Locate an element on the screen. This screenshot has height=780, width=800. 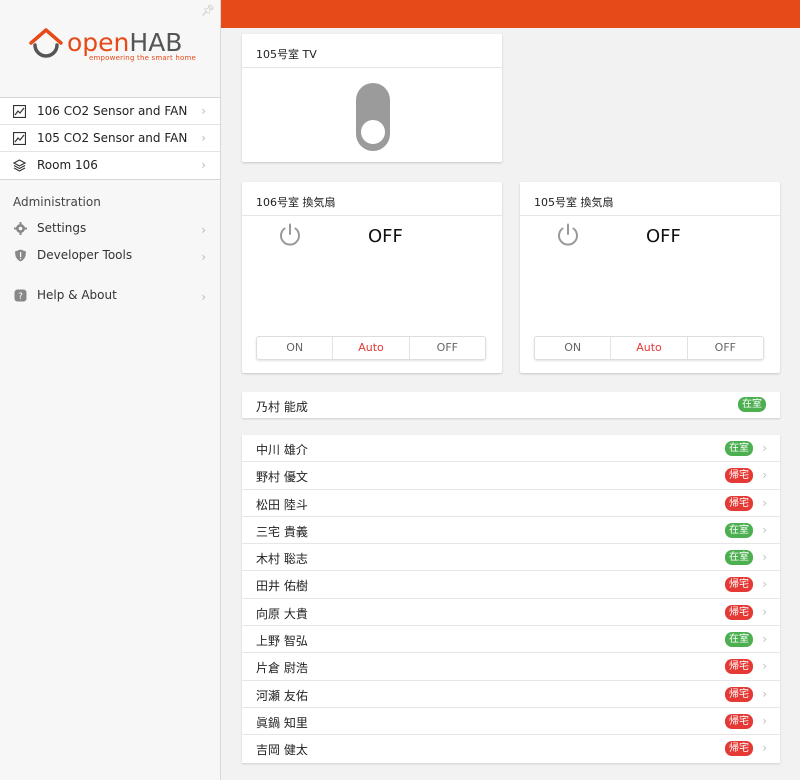
person-name: 中川 雄介 is located at coordinates (282, 450).